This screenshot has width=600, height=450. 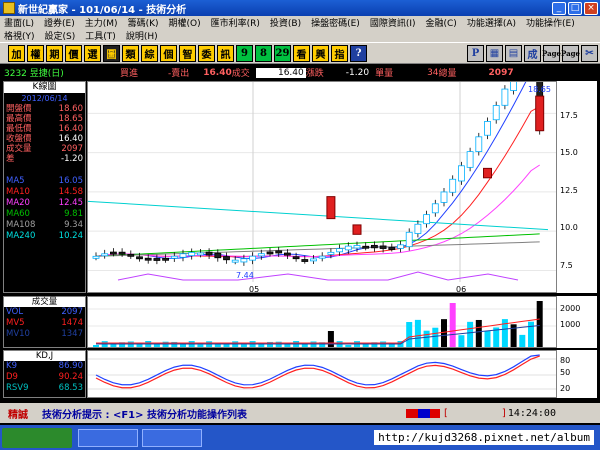 I want to click on stat-value: 16.40, so click(x=70, y=139).